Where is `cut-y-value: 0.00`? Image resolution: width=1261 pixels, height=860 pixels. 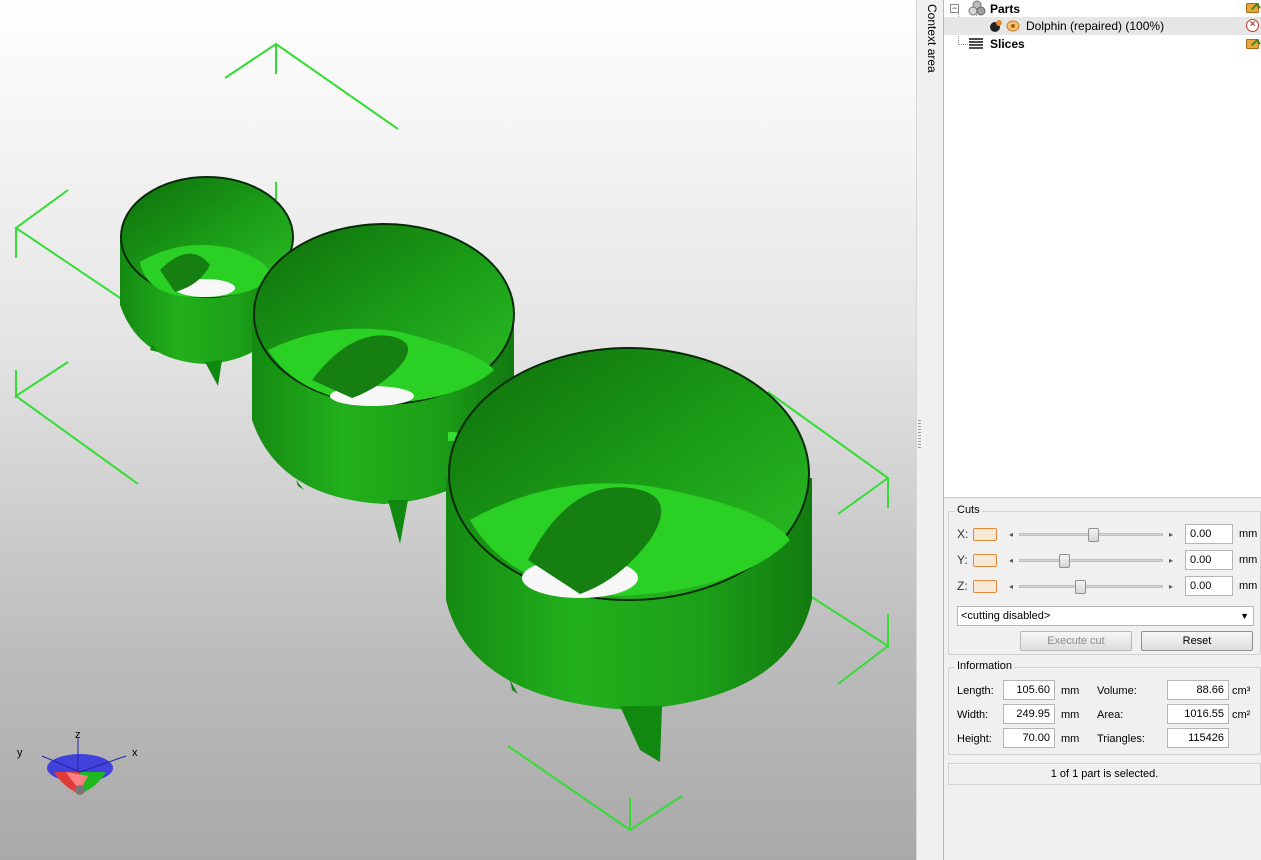
cut-y-value: 0.00 is located at coordinates (1209, 560).